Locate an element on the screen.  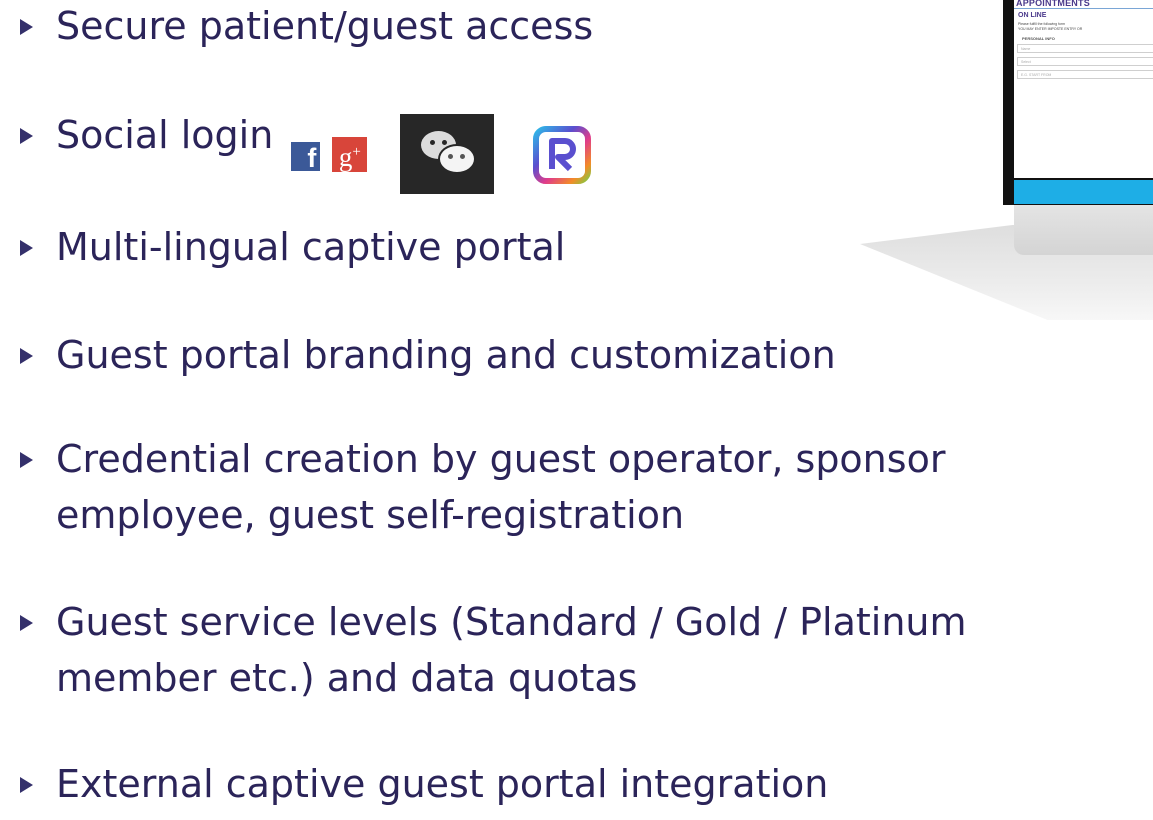
wechat-bubble-front is located at coordinates (457, 159).